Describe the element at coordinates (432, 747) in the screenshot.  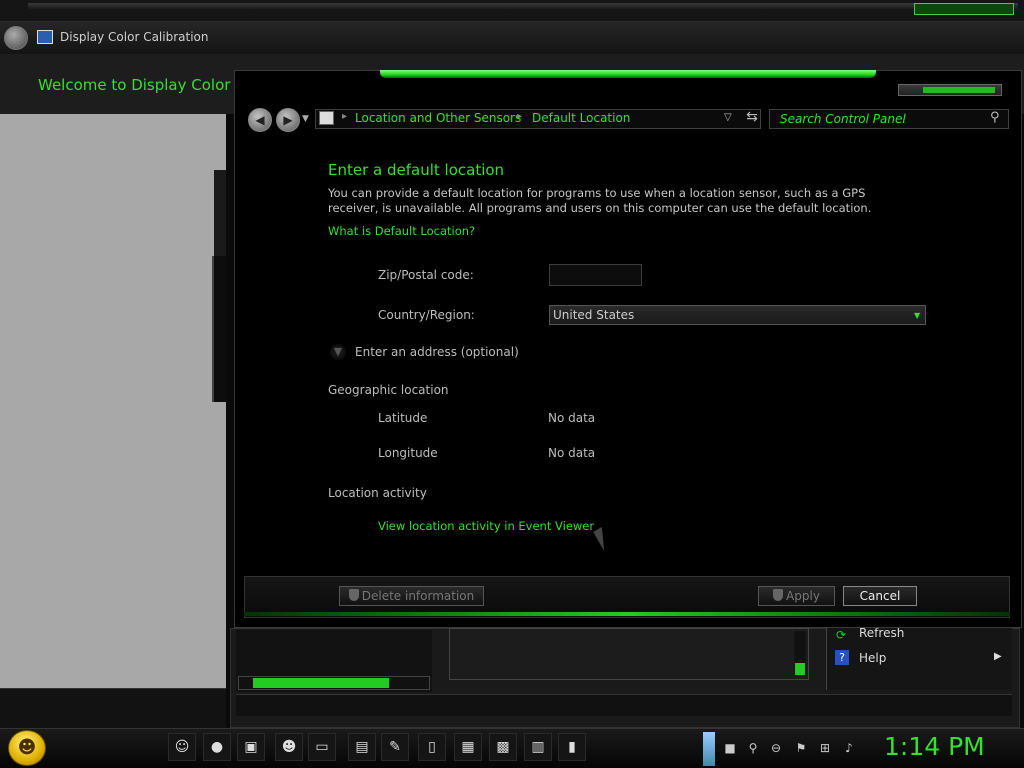
I see `file-icon: ▯` at that location.